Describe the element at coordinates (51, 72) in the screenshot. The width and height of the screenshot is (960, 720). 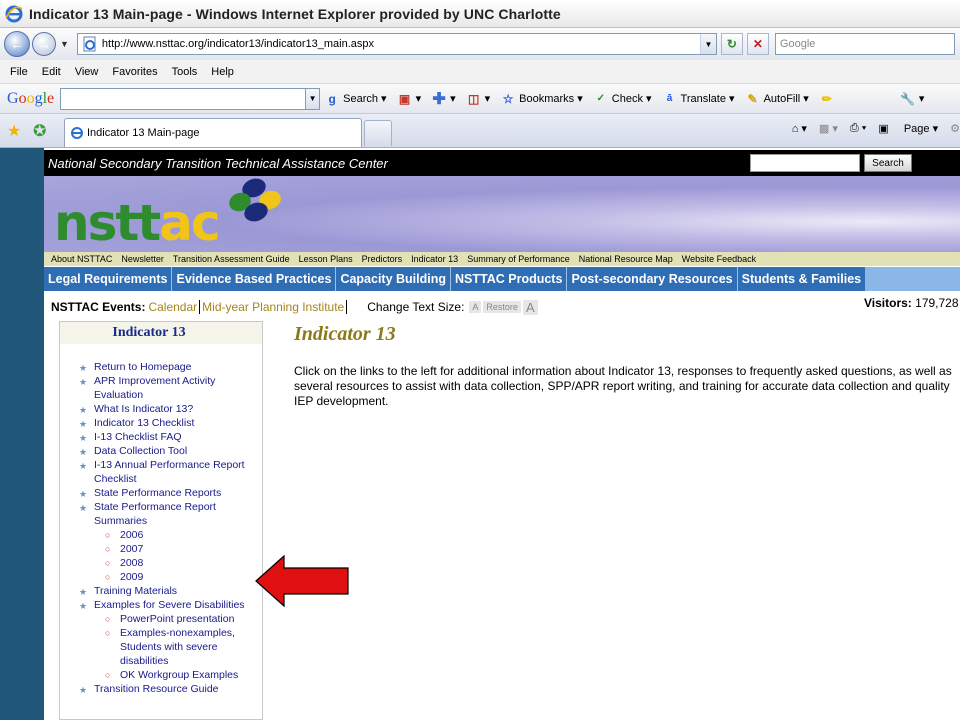
I see `menu-edit: Edit` at that location.